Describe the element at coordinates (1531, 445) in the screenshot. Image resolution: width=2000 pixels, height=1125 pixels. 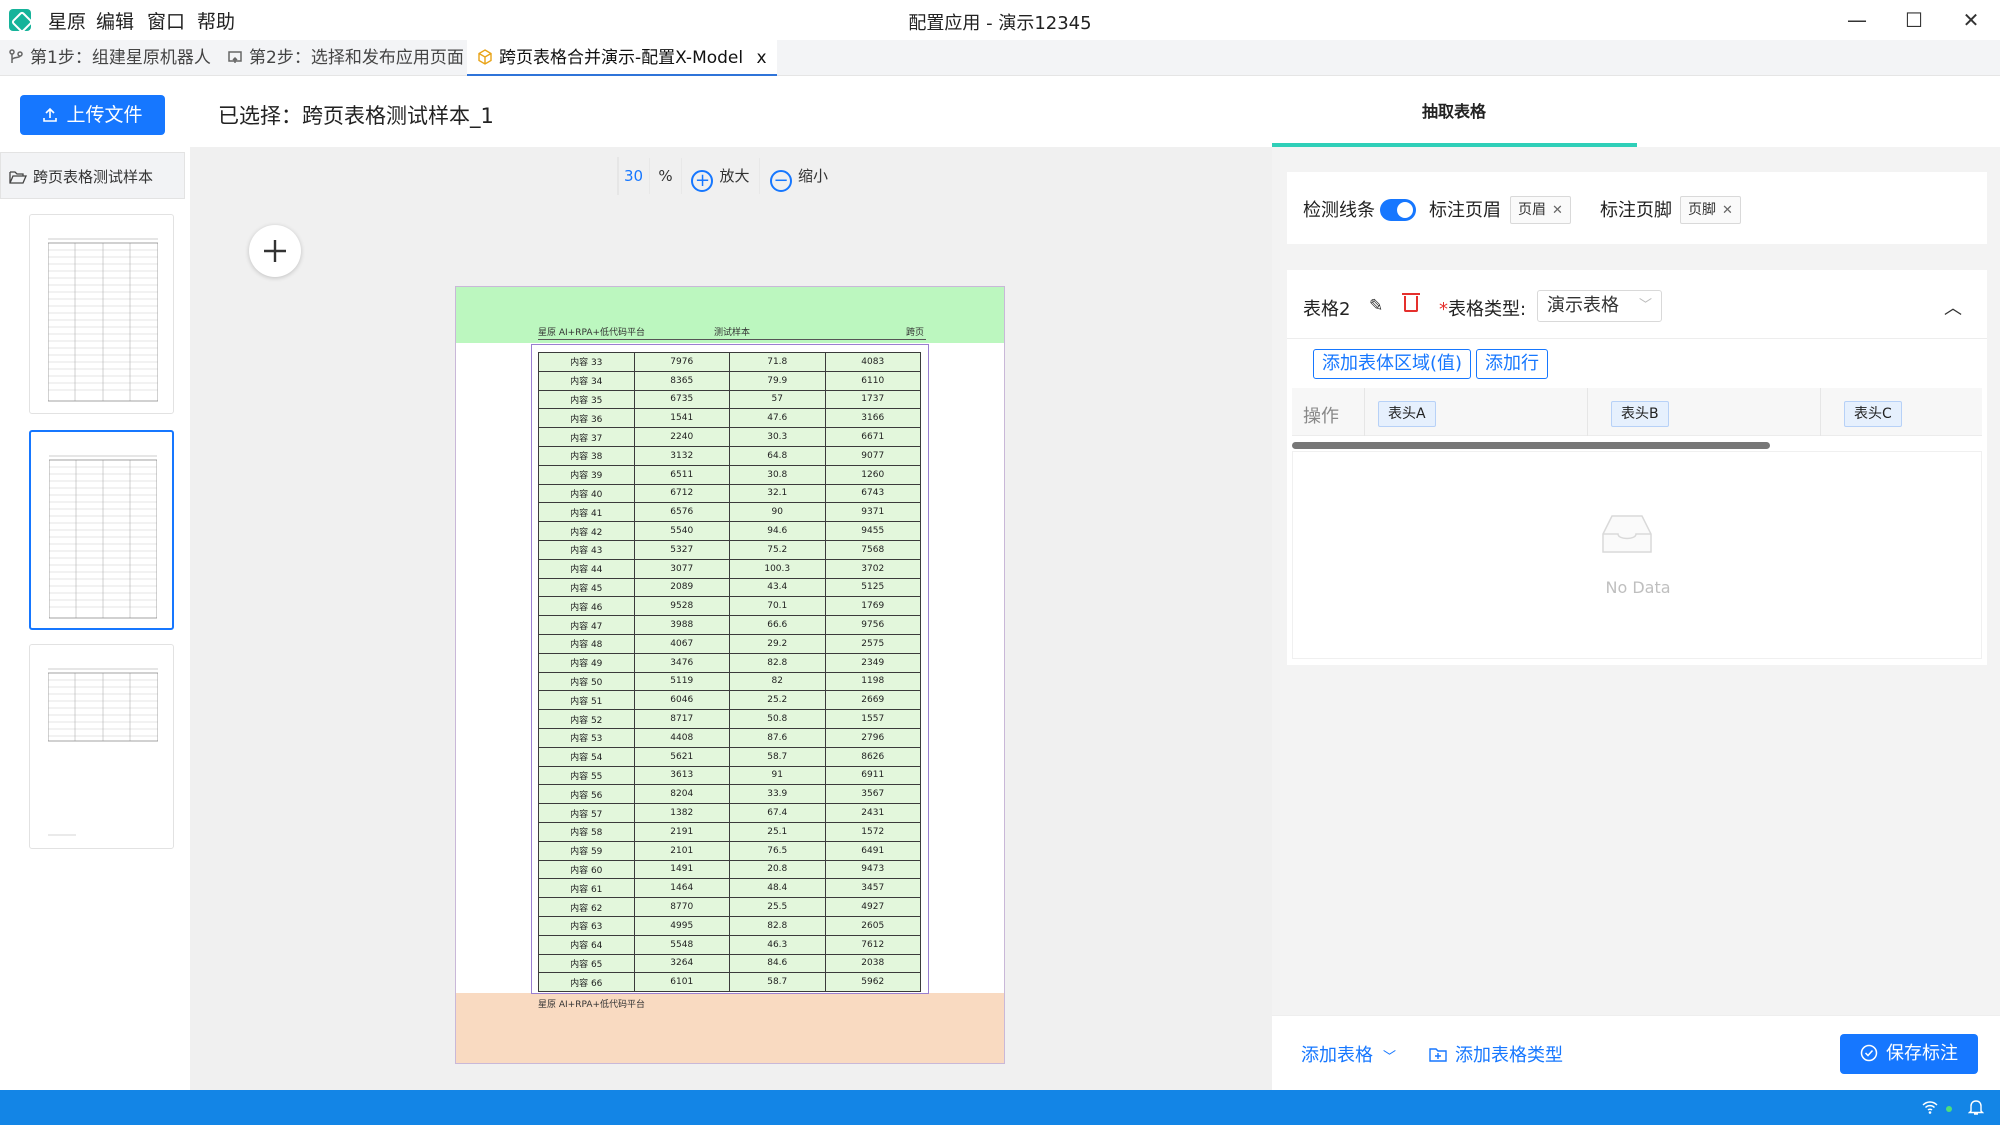
I see `horizontal-scrollbar` at that location.